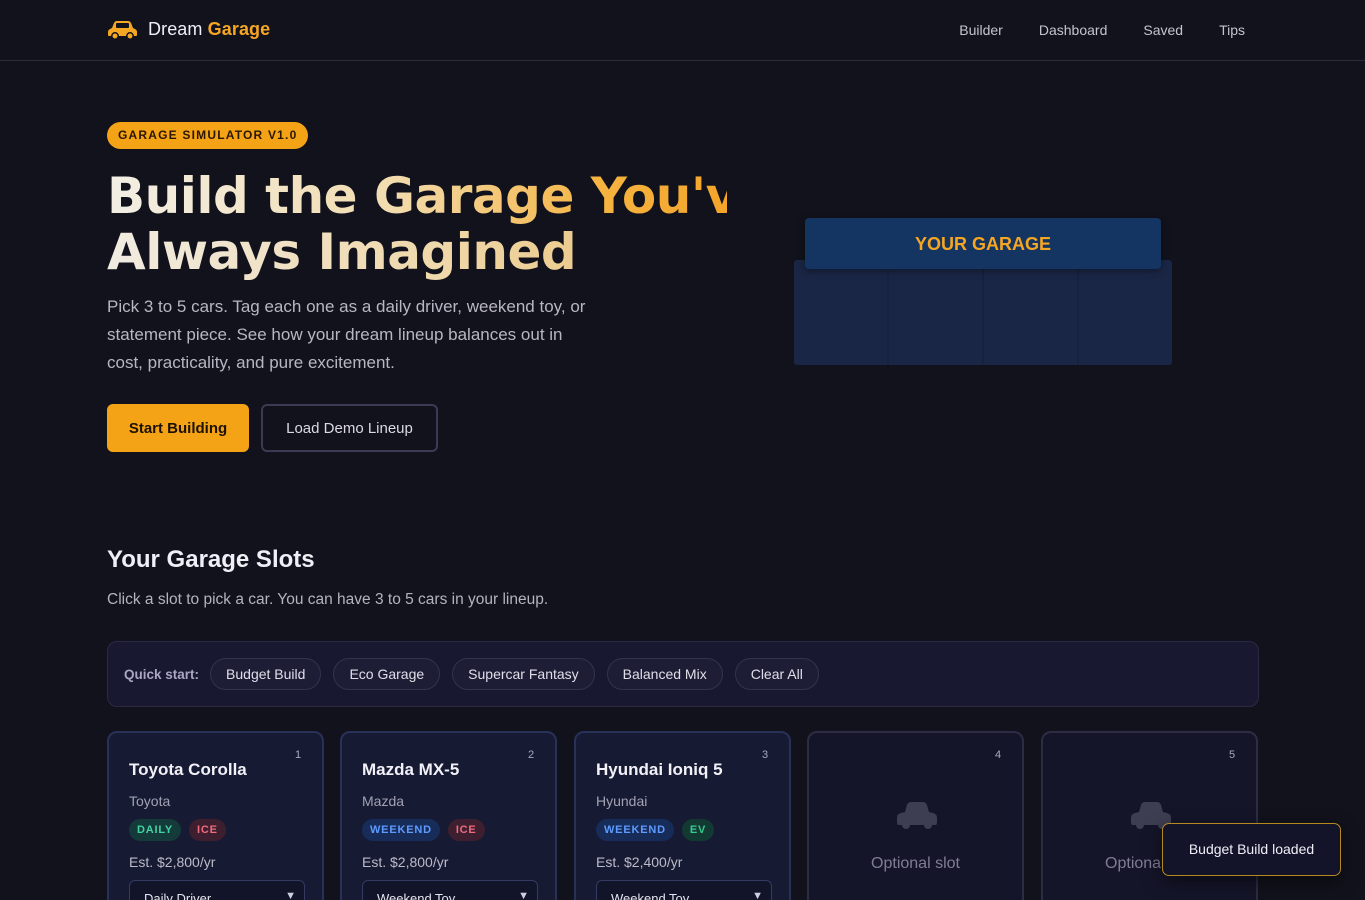 This screenshot has height=900, width=1365. What do you see at coordinates (1163, 30) in the screenshot?
I see `nav-link-saved: Saved` at bounding box center [1163, 30].